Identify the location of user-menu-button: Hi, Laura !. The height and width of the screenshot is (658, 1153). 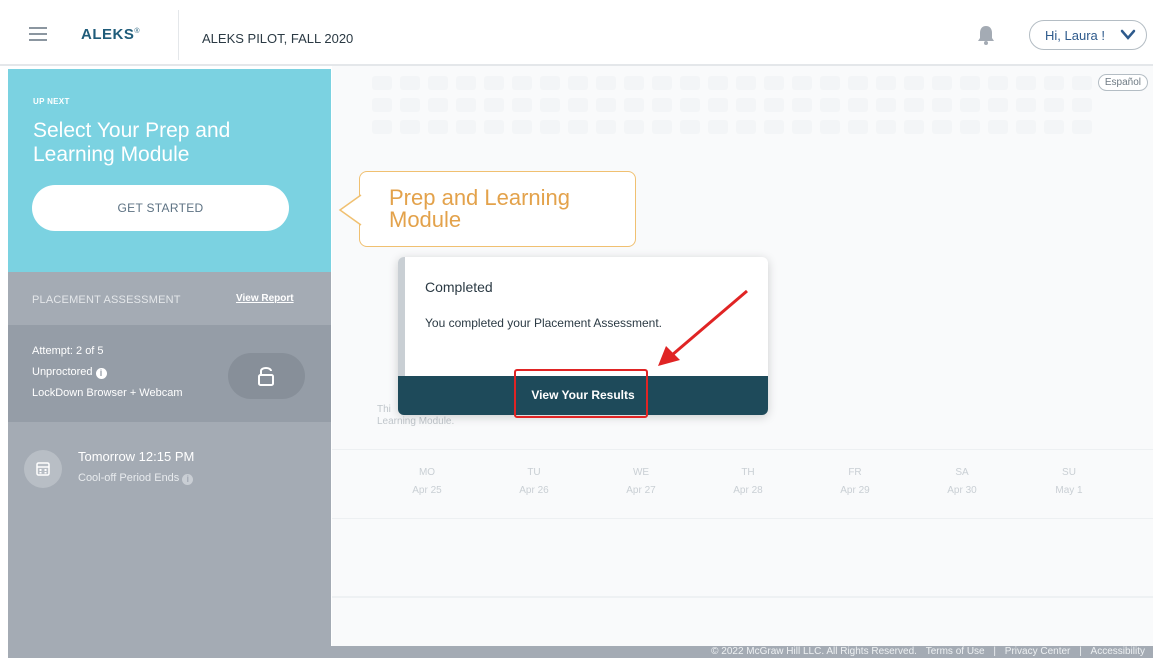
(1088, 35).